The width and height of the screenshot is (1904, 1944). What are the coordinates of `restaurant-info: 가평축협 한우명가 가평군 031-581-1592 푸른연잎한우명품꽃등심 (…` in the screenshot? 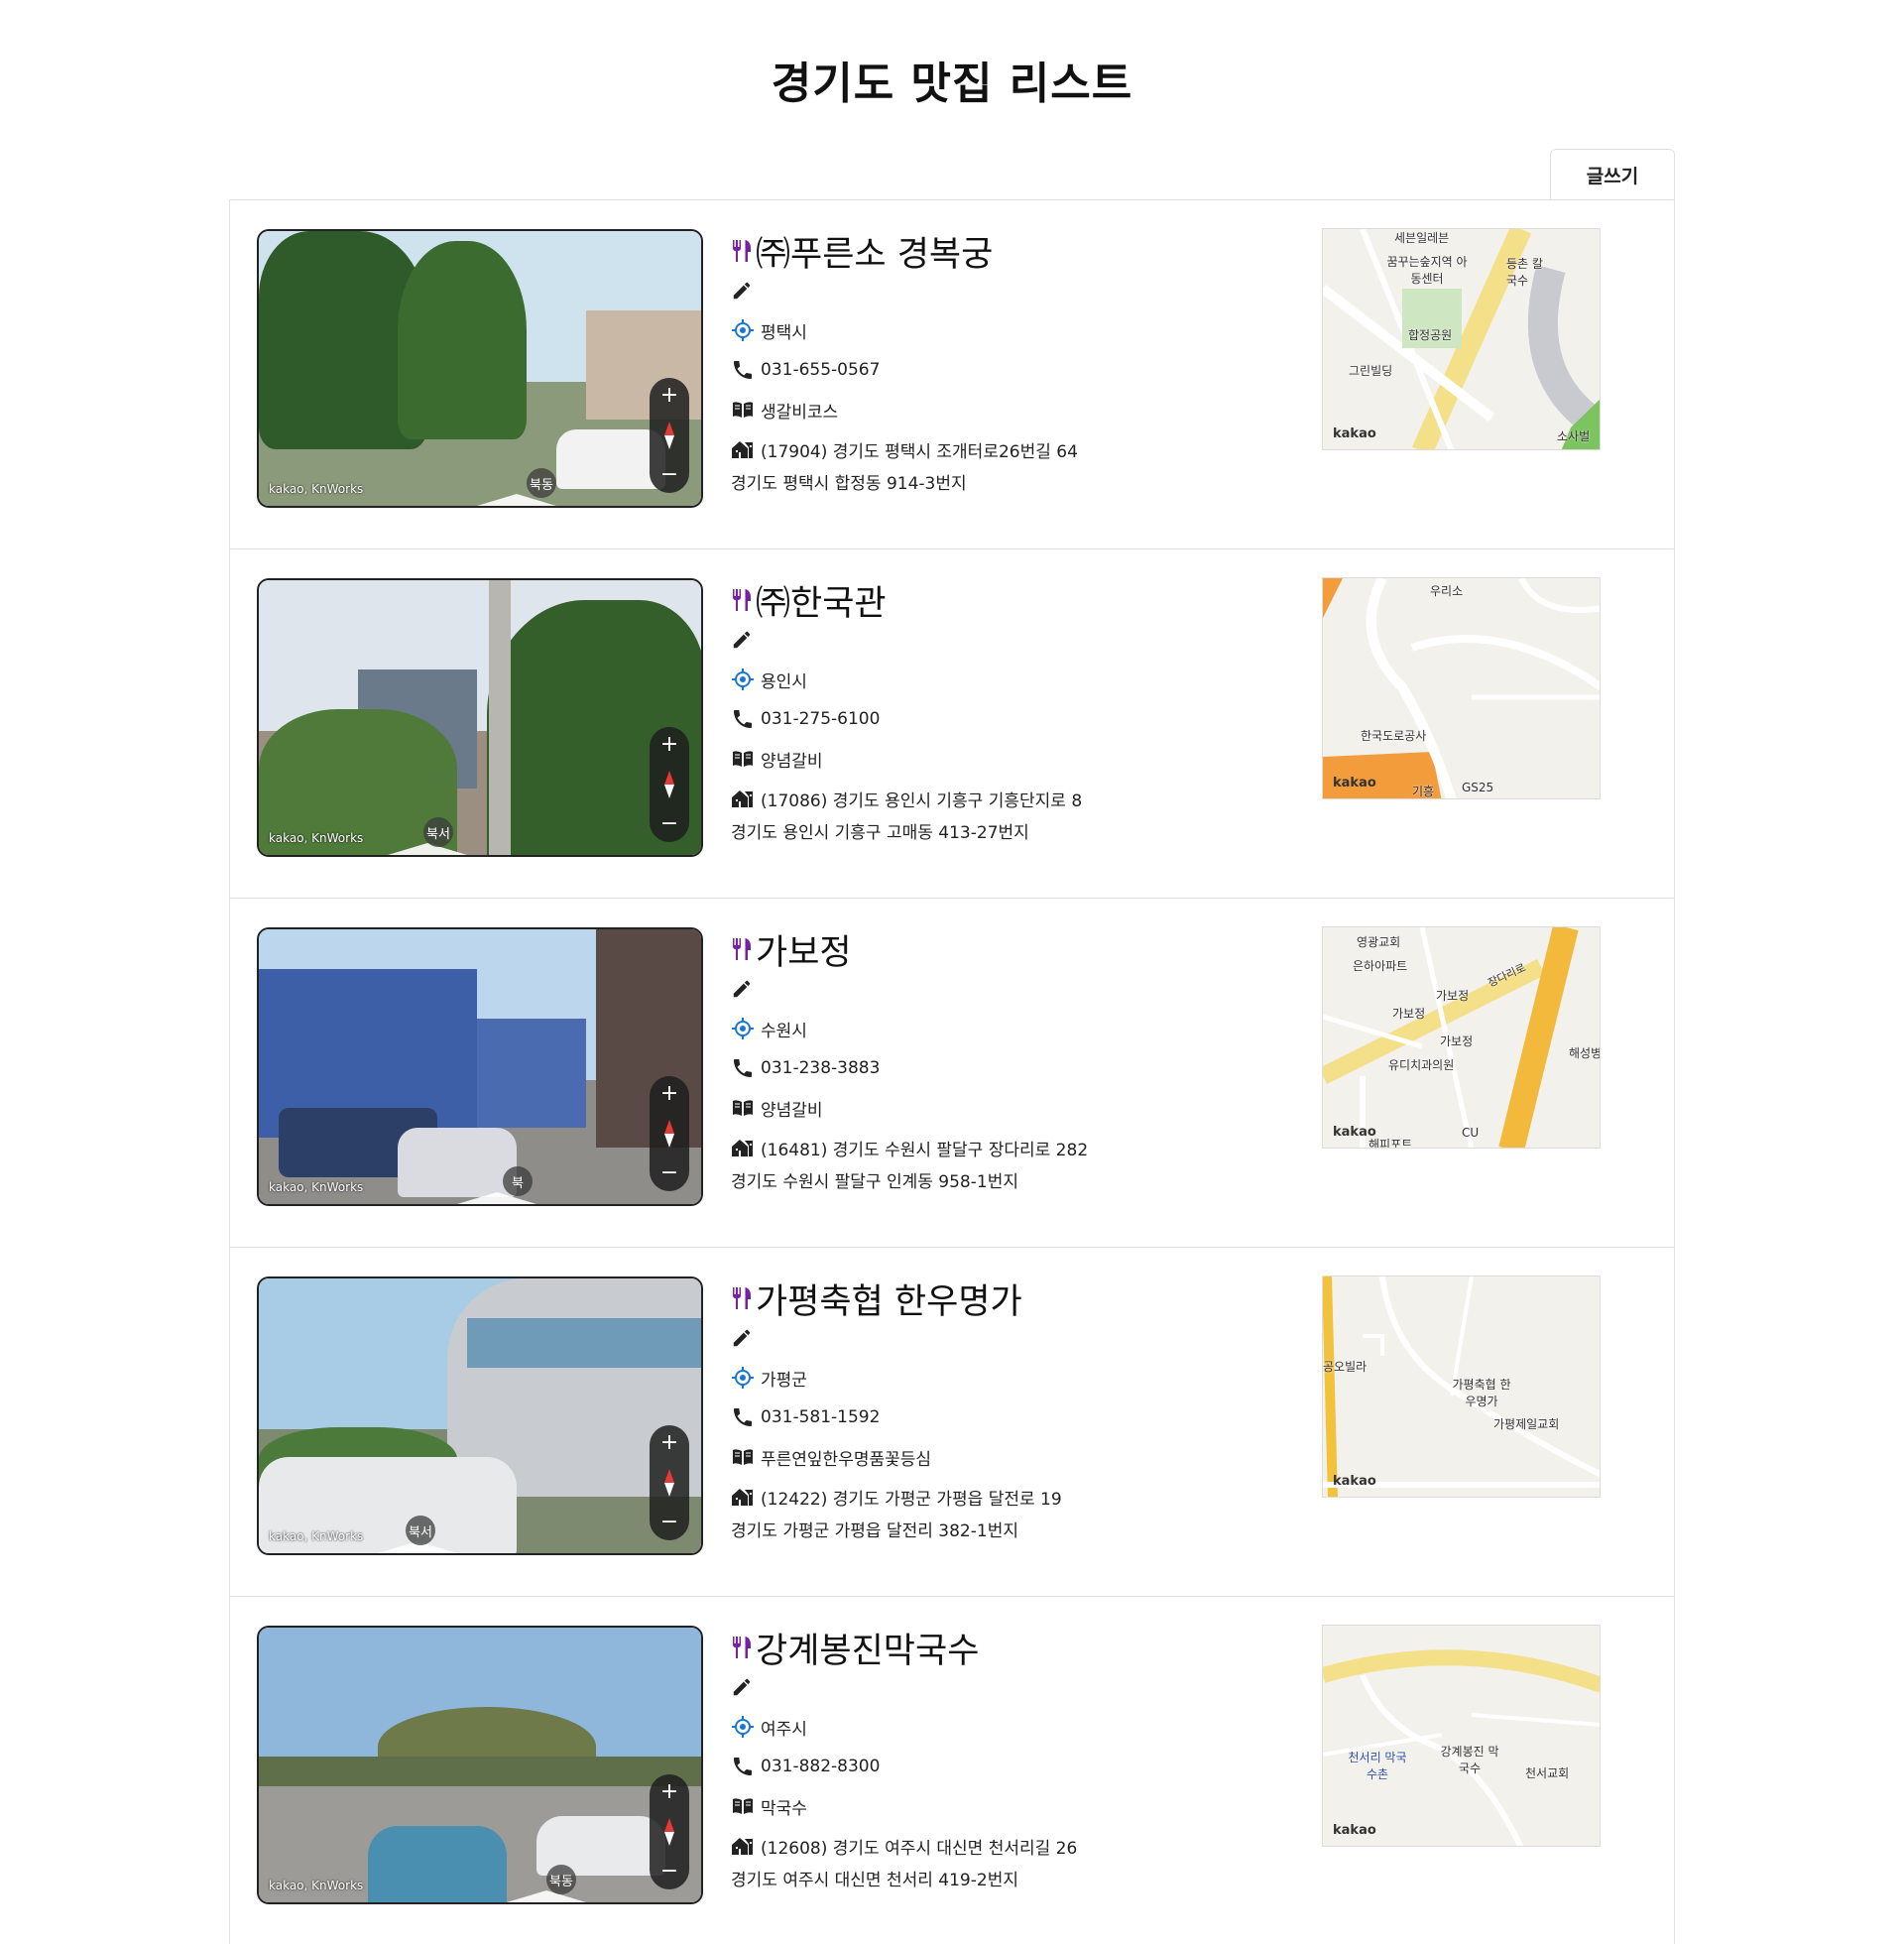 It's located at (1018, 1409).